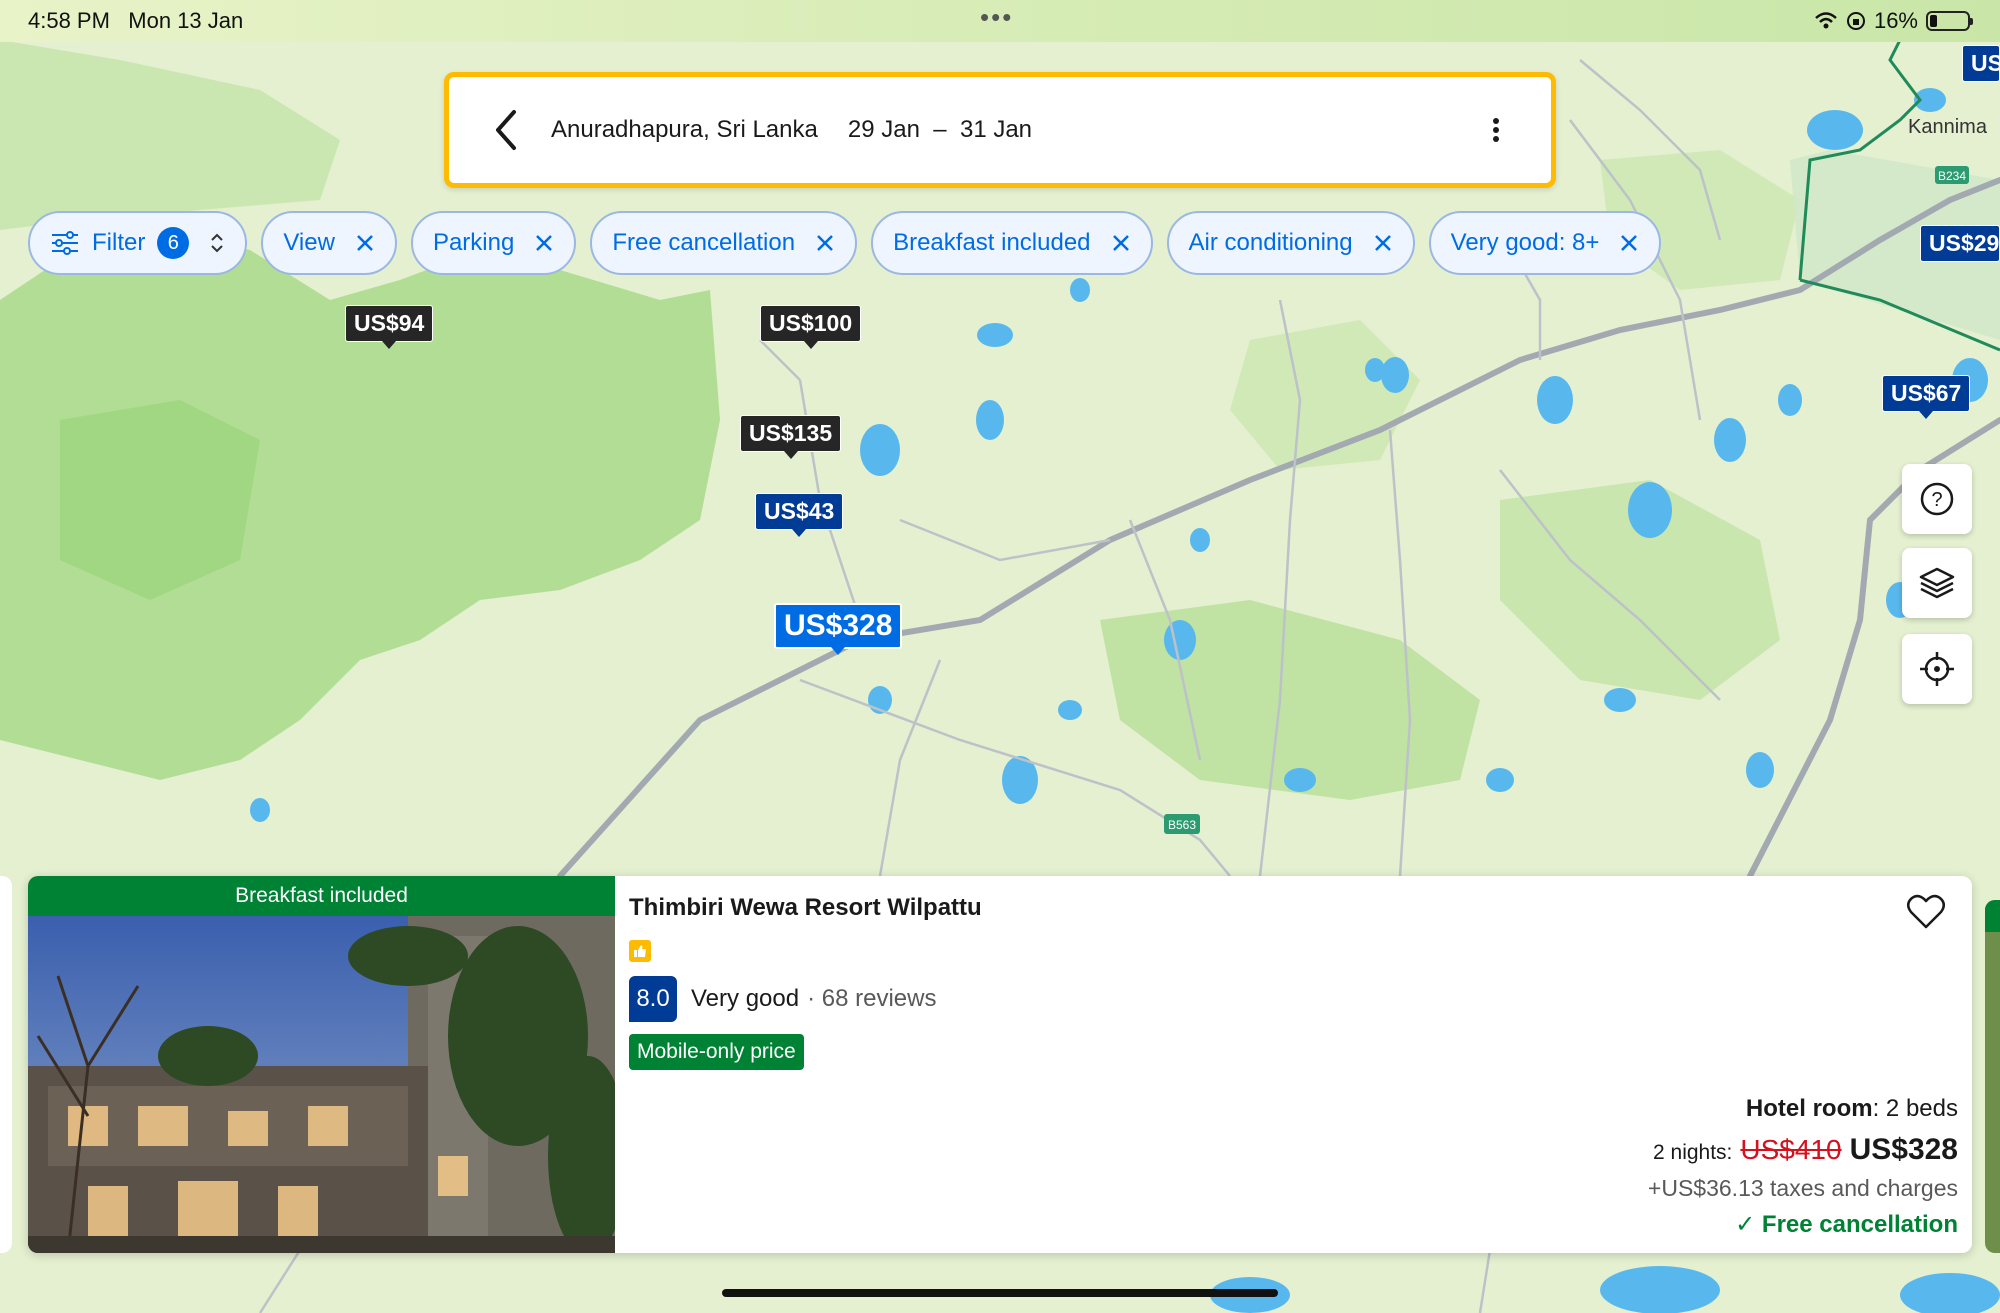 Image resolution: width=2000 pixels, height=1313 pixels. I want to click on review-count: · 68 reviews, so click(872, 998).